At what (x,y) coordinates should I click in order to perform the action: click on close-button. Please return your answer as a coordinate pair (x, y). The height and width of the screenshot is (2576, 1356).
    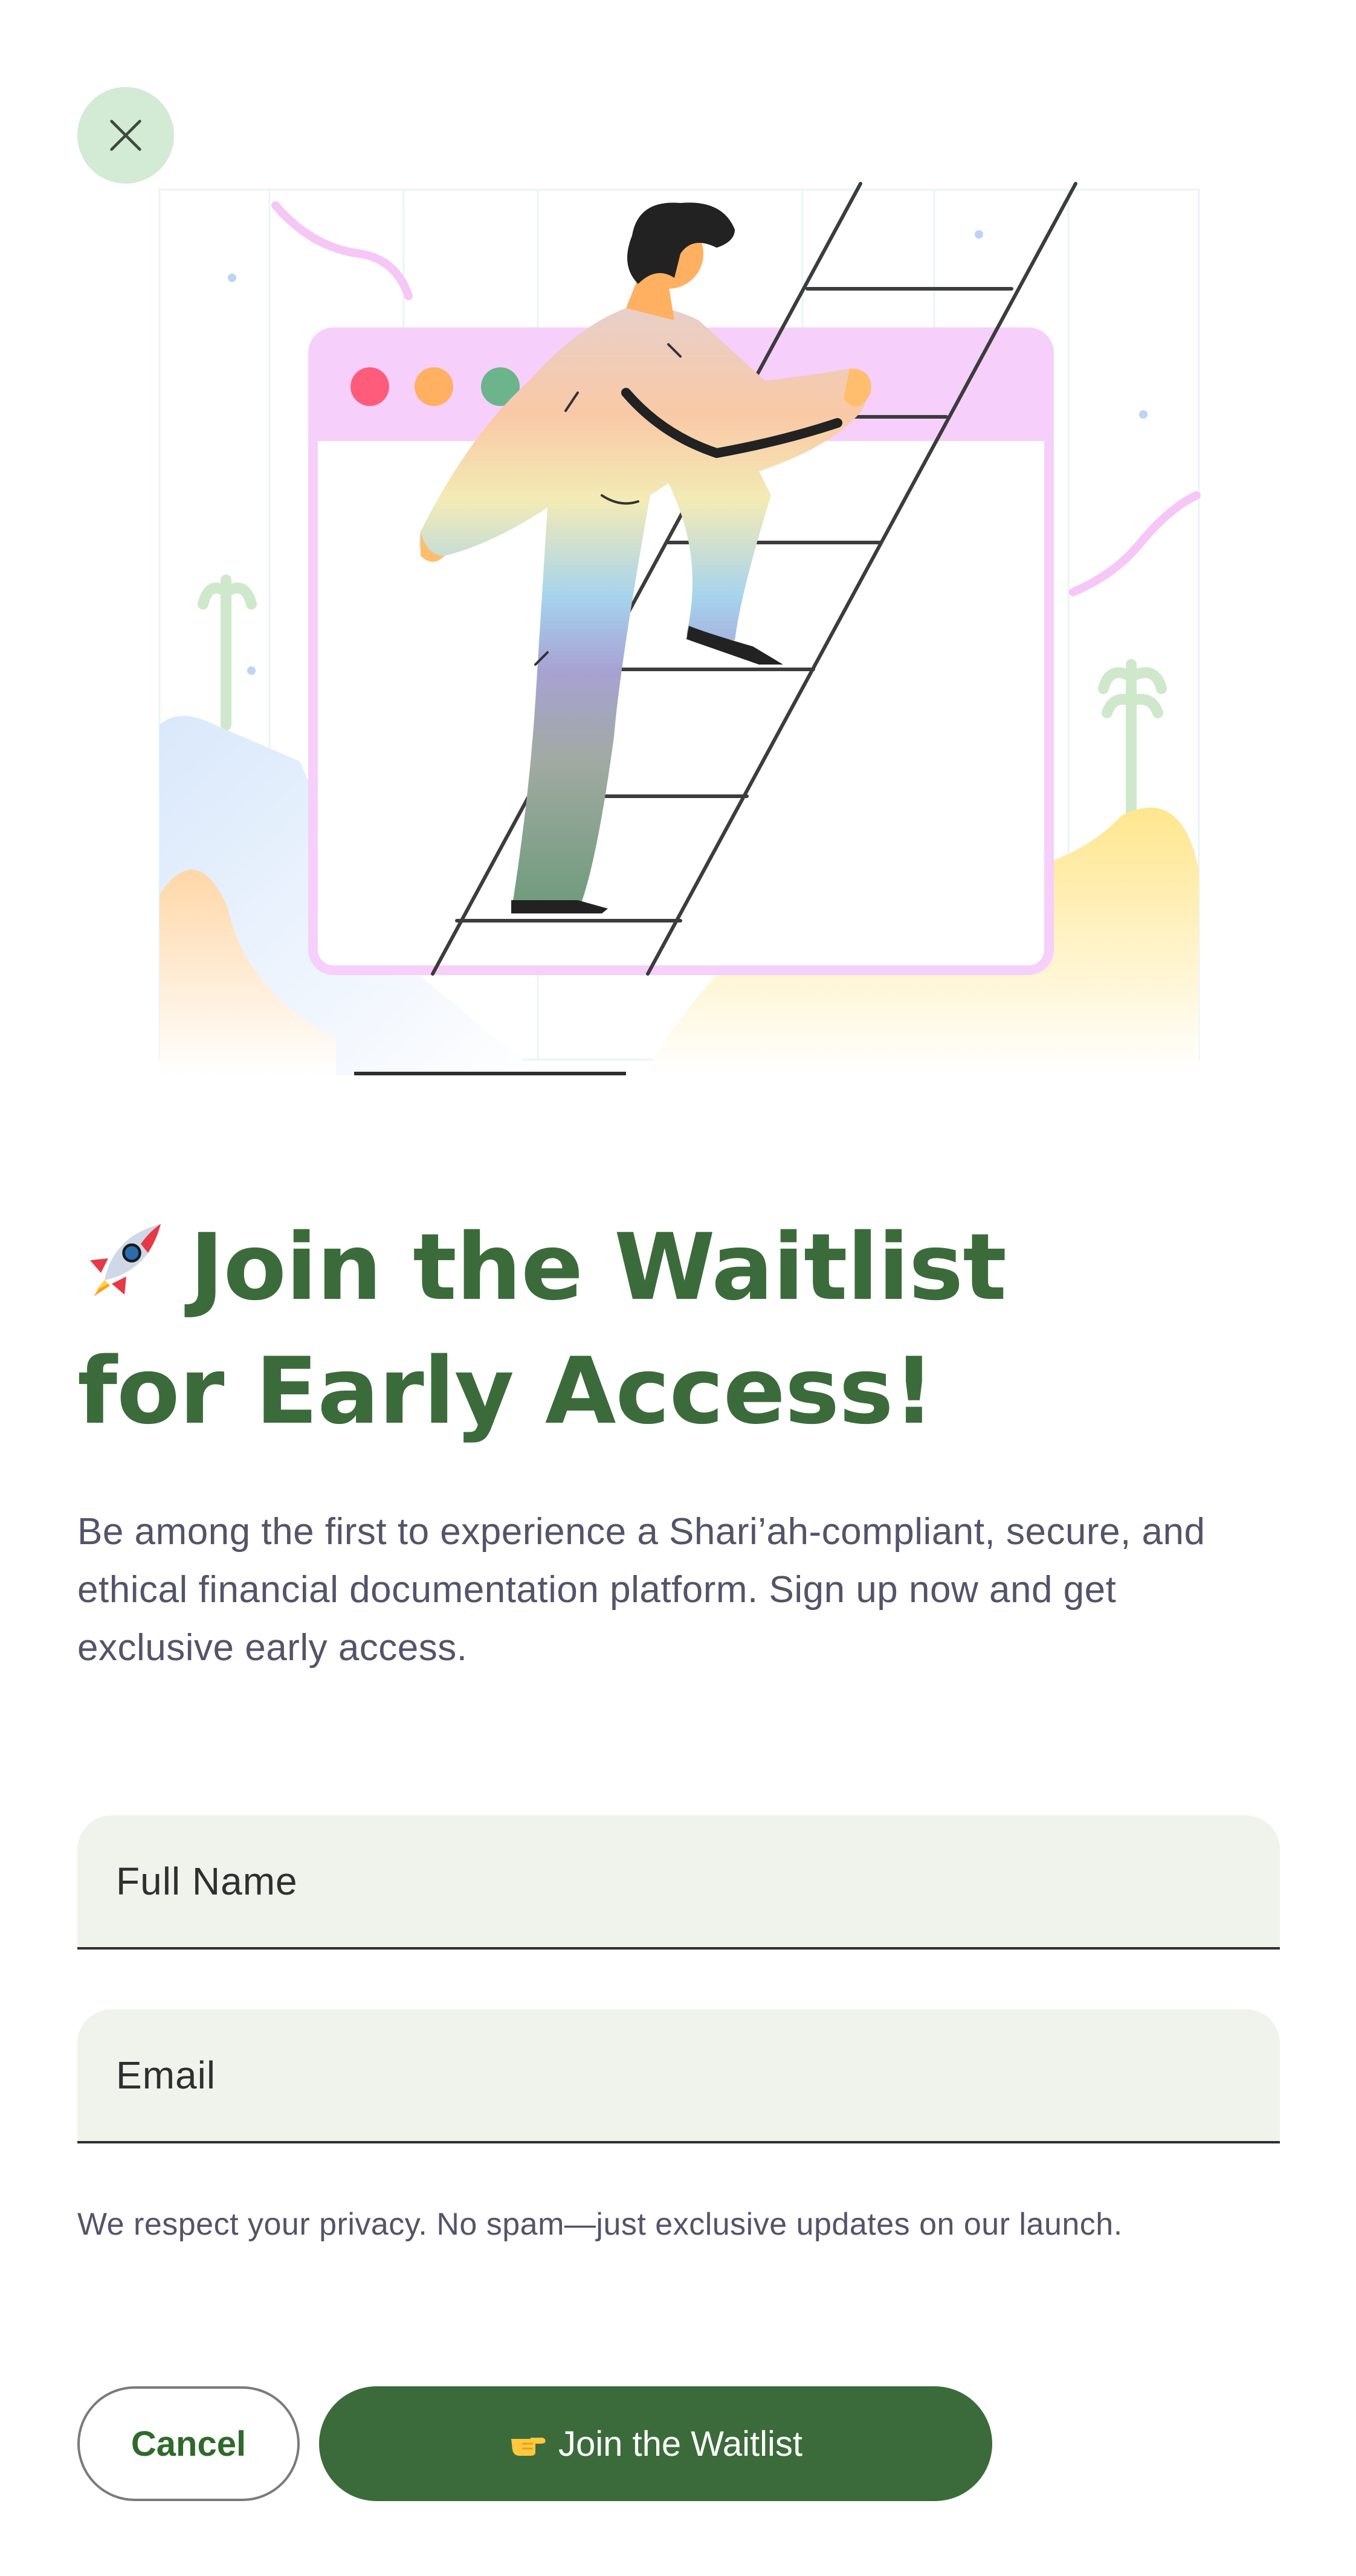
    Looking at the image, I should click on (125, 135).